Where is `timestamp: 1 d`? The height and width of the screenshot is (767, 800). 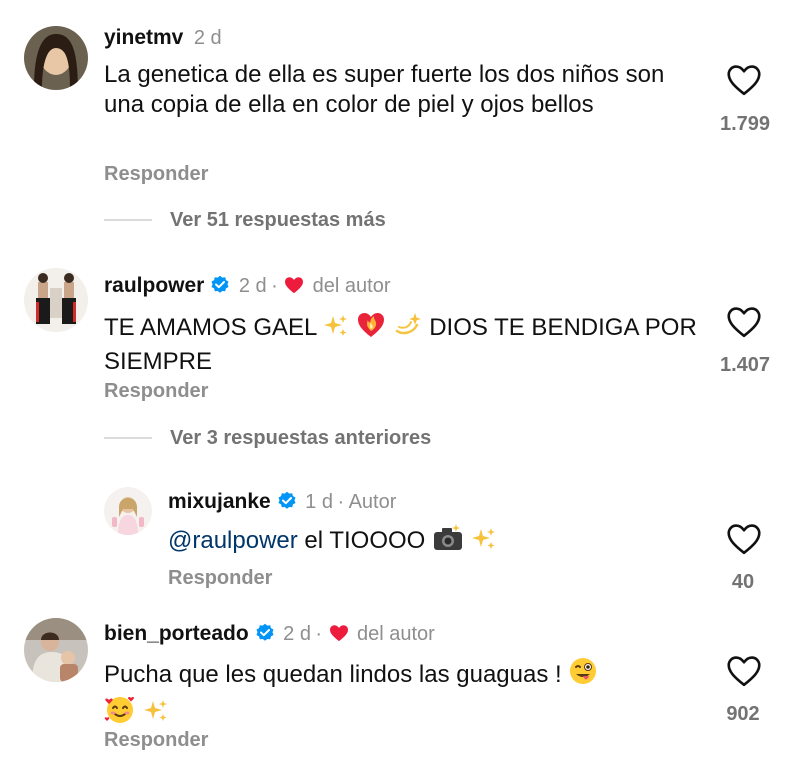 timestamp: 1 d is located at coordinates (319, 502).